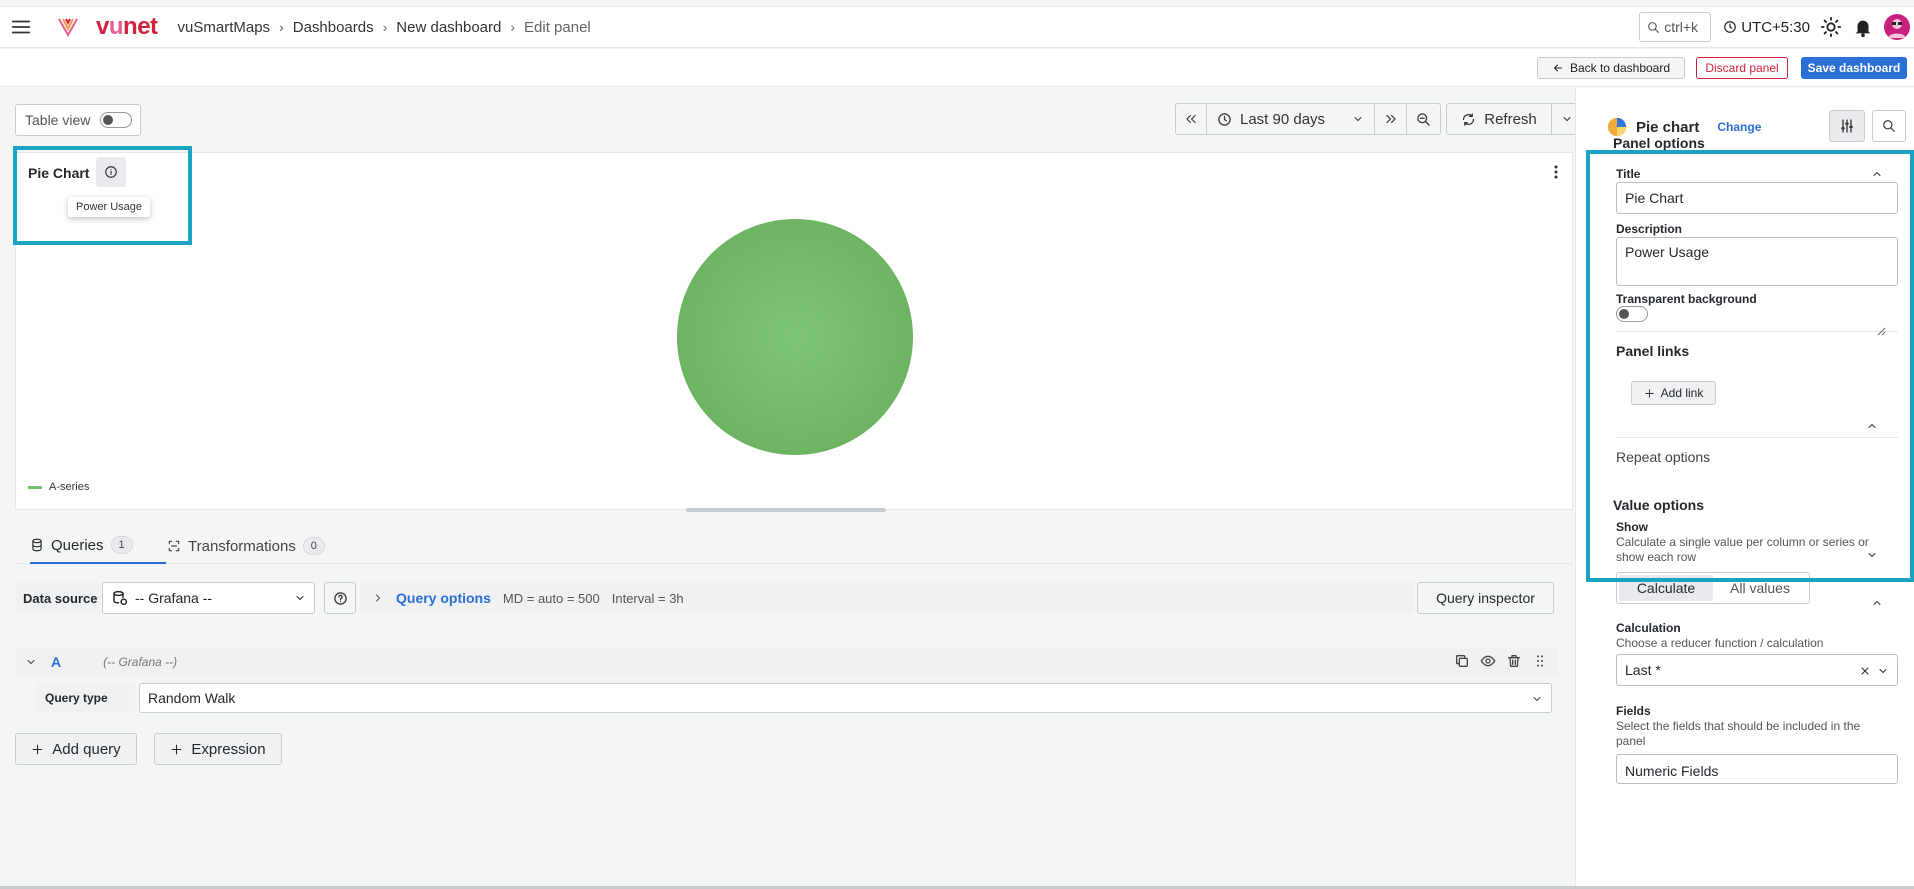 Image resolution: width=1914 pixels, height=889 pixels. I want to click on add-query-button: Add query, so click(76, 749).